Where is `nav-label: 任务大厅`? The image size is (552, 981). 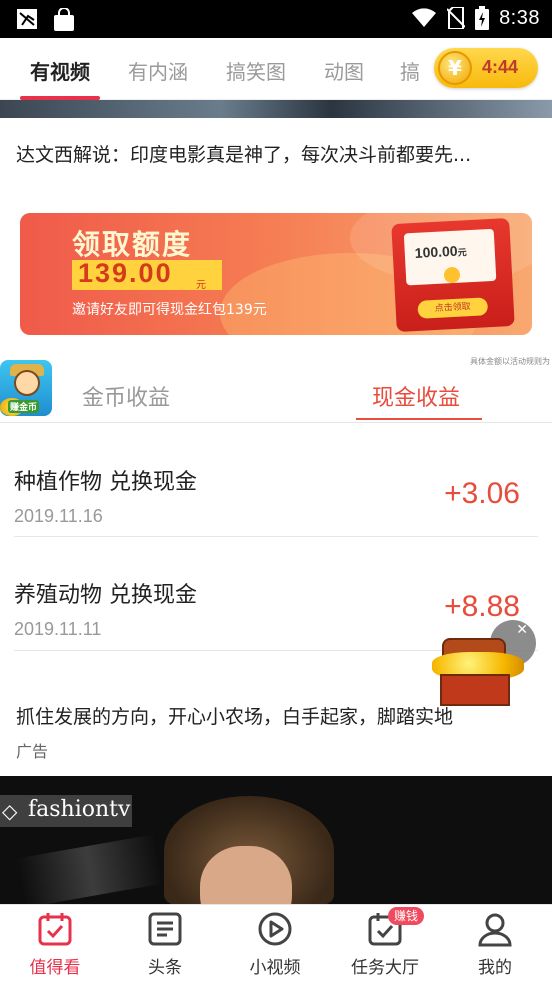
nav-label: 任务大厅 is located at coordinates (385, 968).